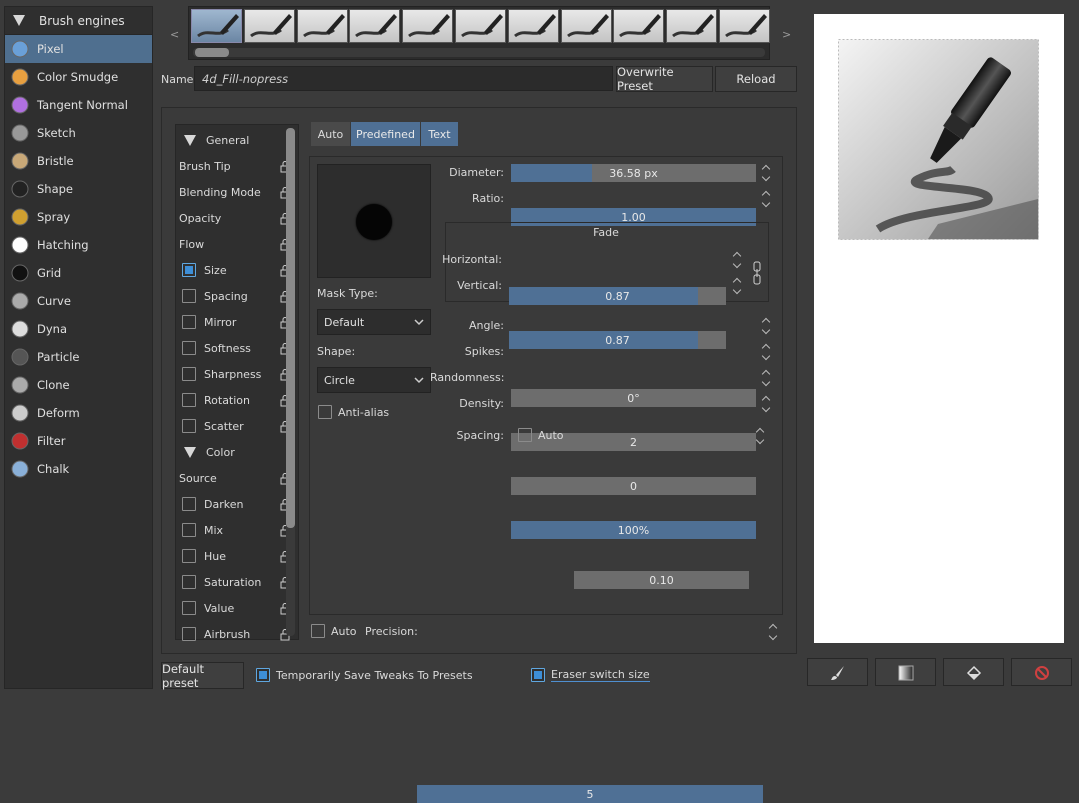 The image size is (1079, 803). I want to click on precision-spin-icon, so click(774, 632).